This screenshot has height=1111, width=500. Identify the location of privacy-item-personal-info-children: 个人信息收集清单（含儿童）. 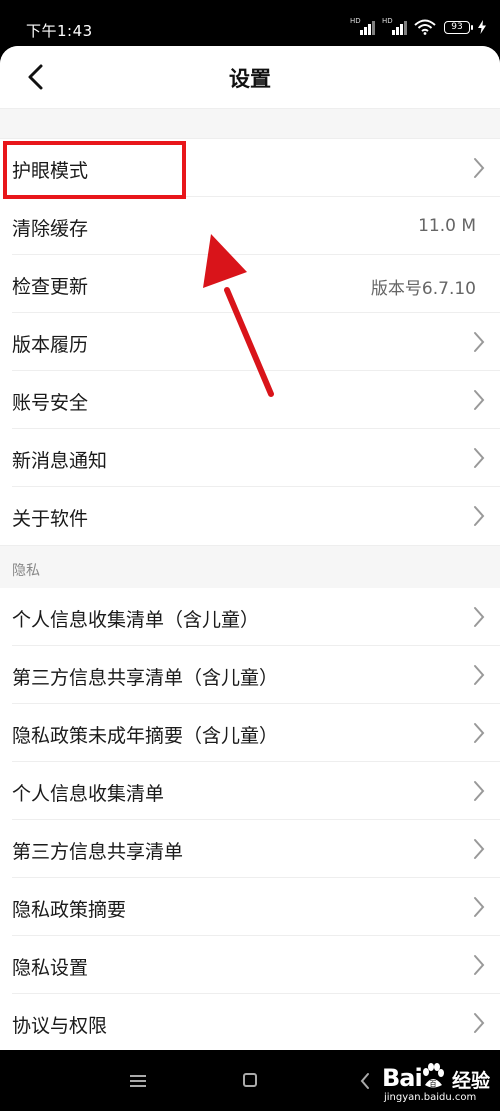
(250, 617).